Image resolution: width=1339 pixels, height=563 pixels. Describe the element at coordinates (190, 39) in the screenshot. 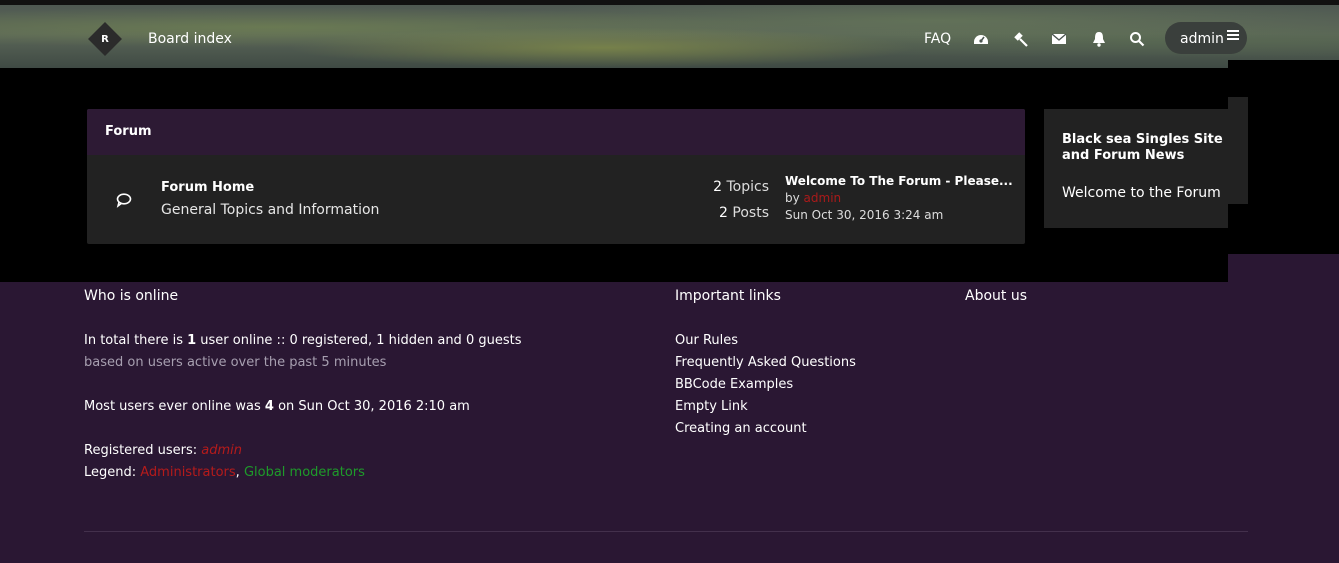

I see `board-index-link: Board index` at that location.